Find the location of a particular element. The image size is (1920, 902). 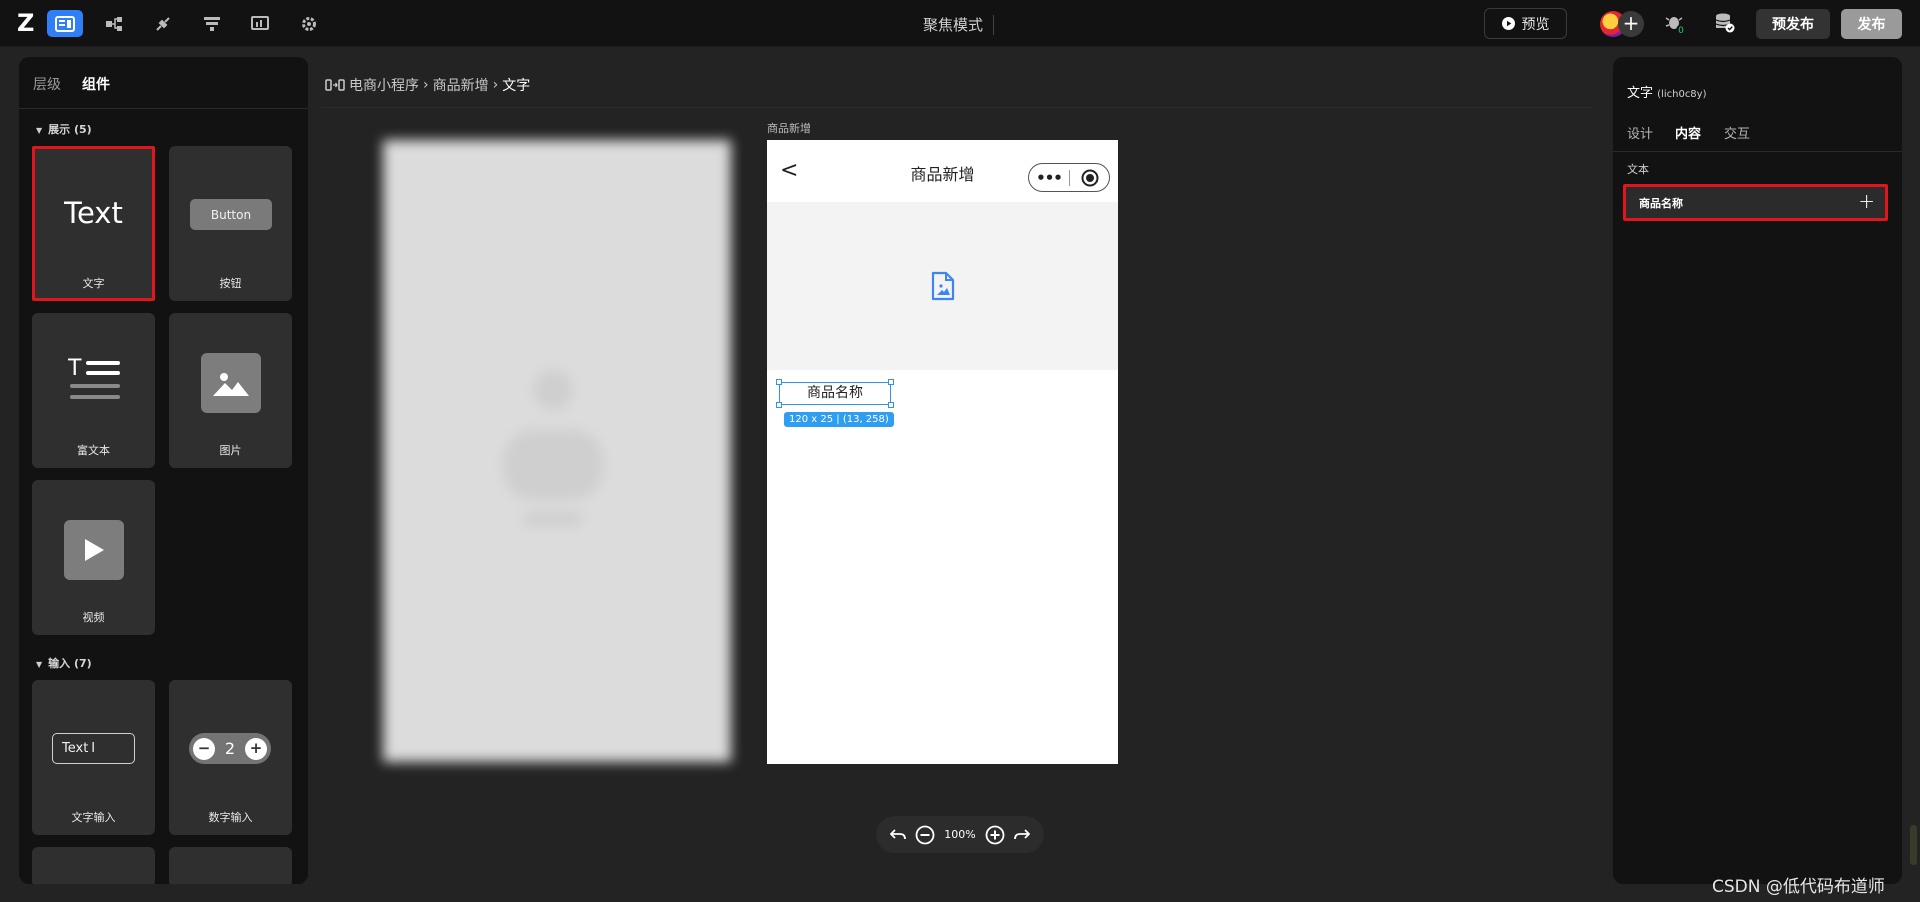

add-binding-icon: + is located at coordinates (1866, 201).